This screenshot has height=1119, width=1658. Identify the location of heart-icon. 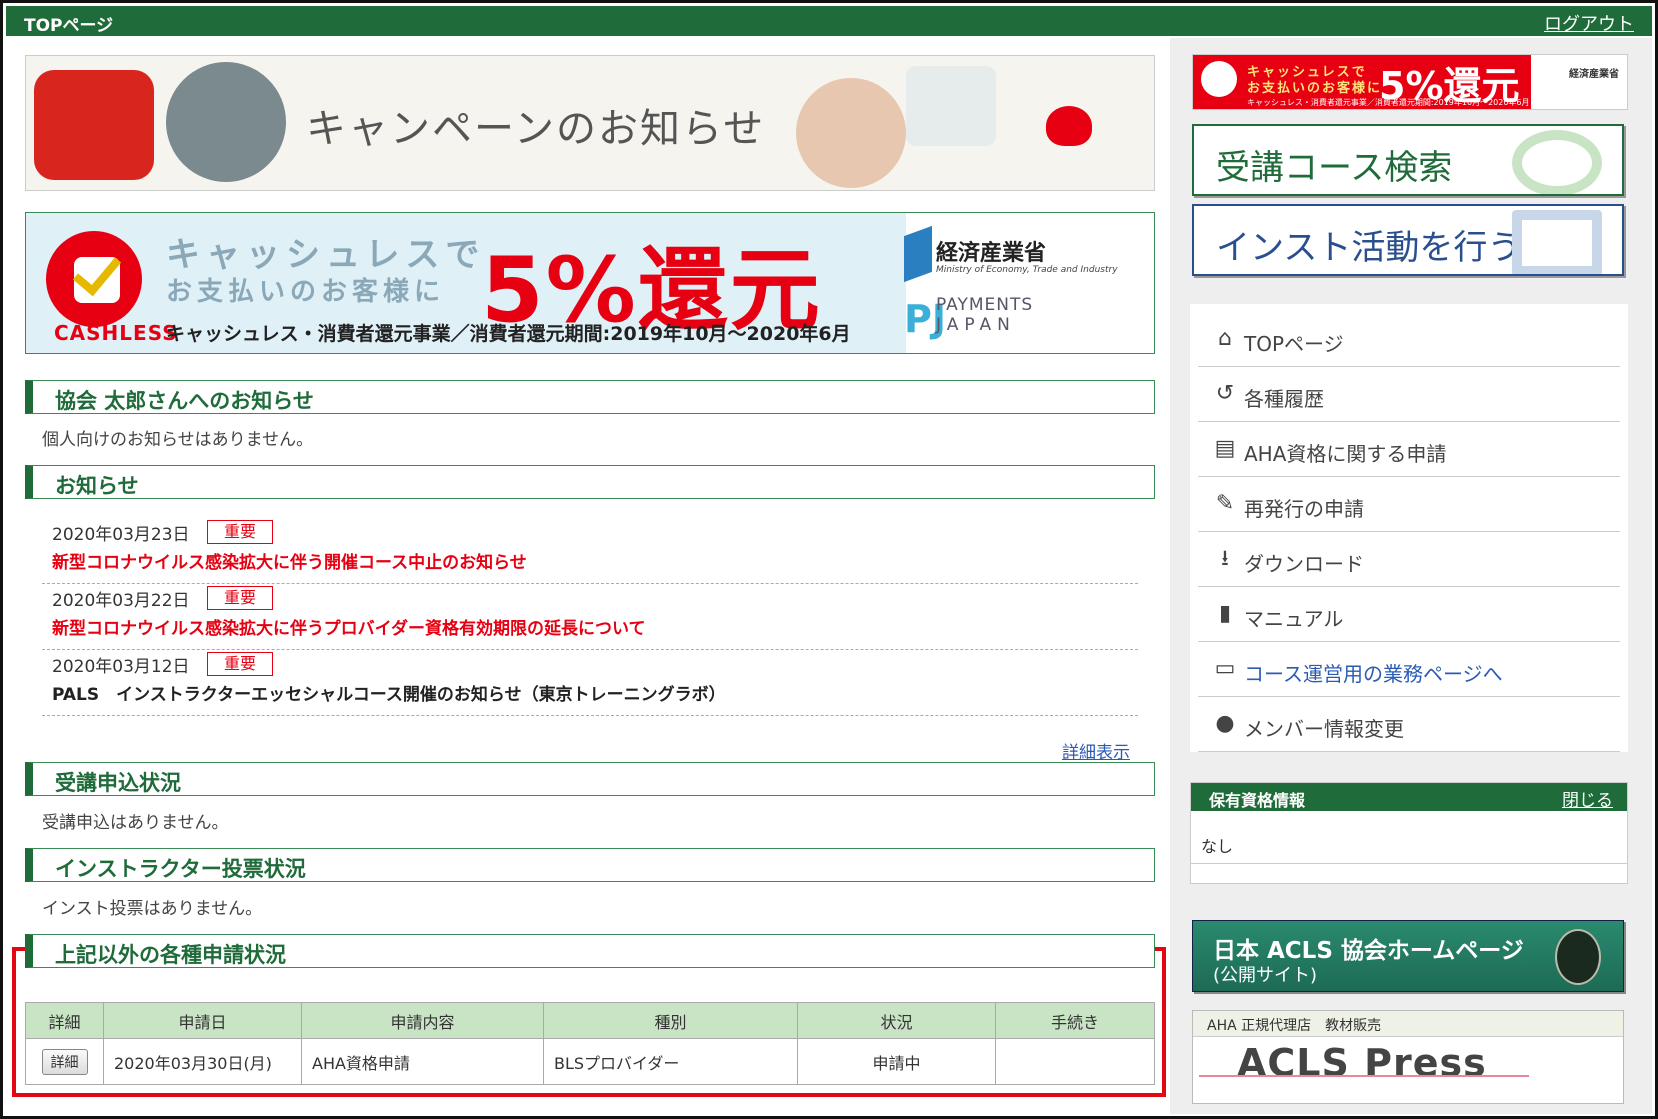
(1069, 126).